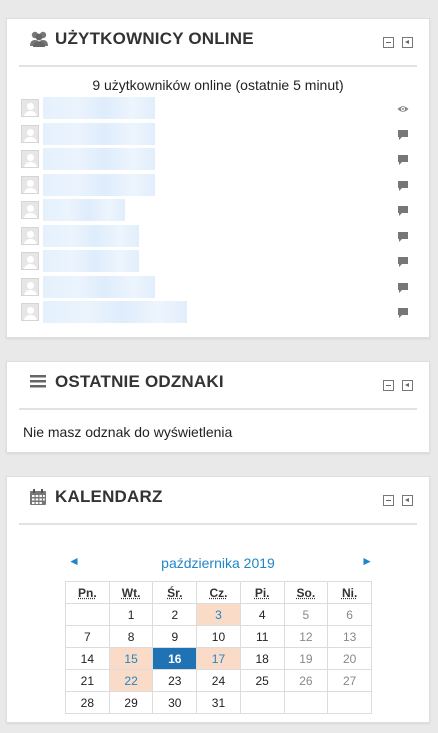 The height and width of the screenshot is (733, 438). What do you see at coordinates (218, 702) in the screenshot?
I see `calendar-day: 31` at bounding box center [218, 702].